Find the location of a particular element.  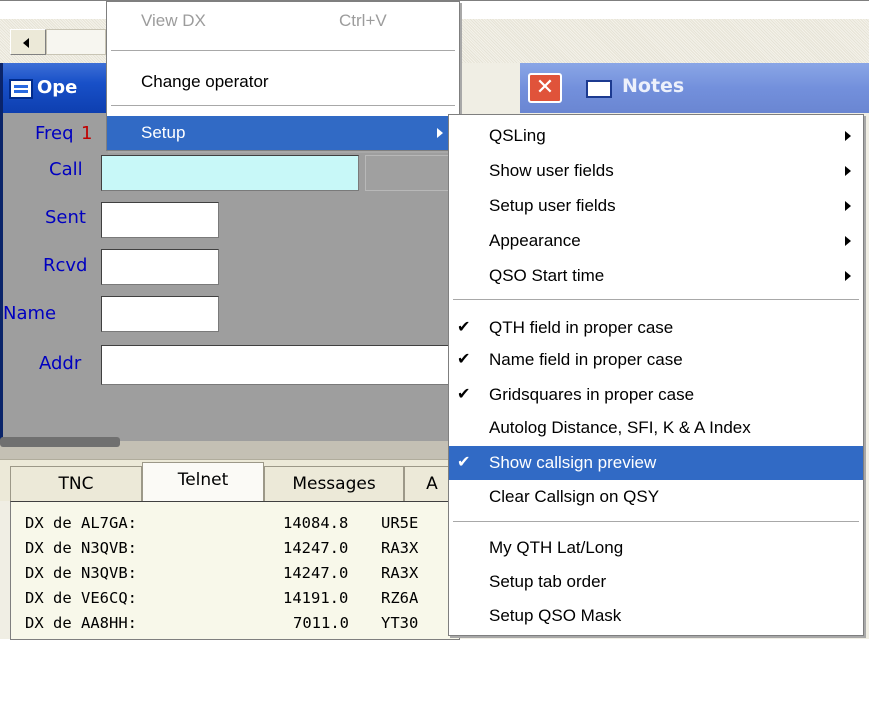

spot-call: RZ6A is located at coordinates (400, 598).